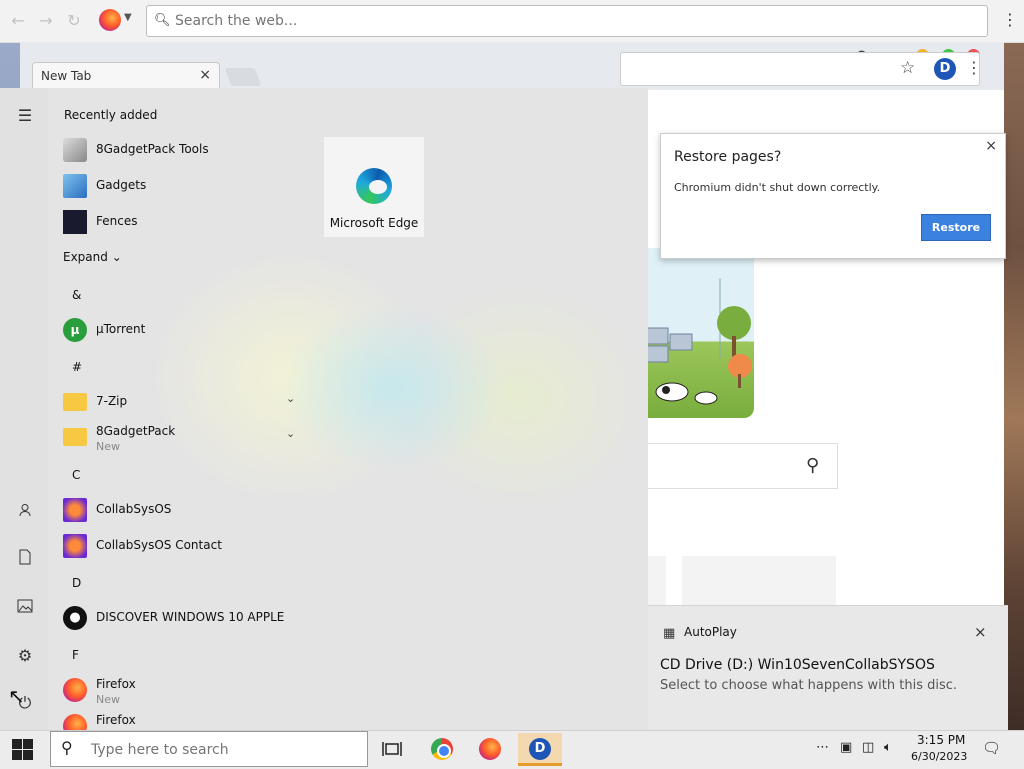 This screenshot has height=769, width=1024. What do you see at coordinates (128, 17) in the screenshot?
I see `chevron-down-icon: ▼` at bounding box center [128, 17].